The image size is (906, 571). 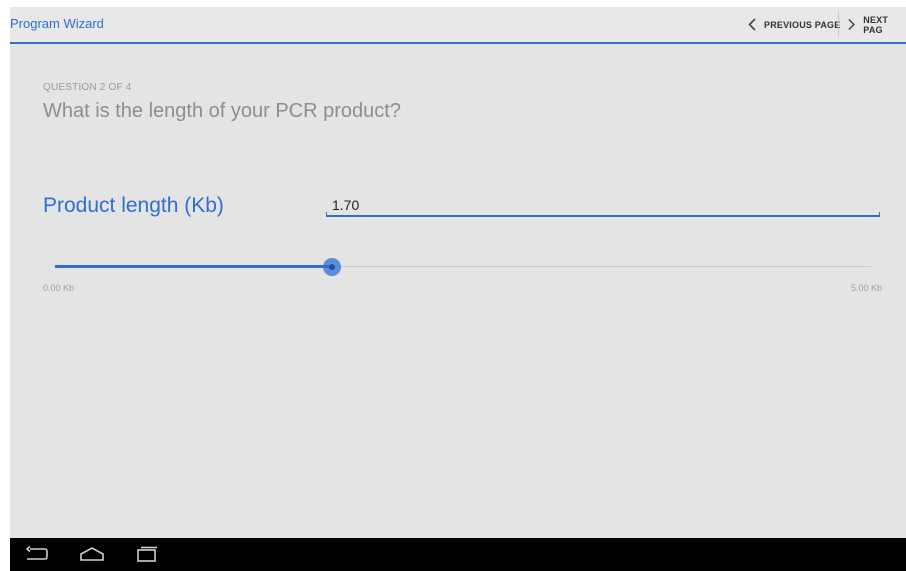 I want to click on slider-thumb, so click(x=332, y=267).